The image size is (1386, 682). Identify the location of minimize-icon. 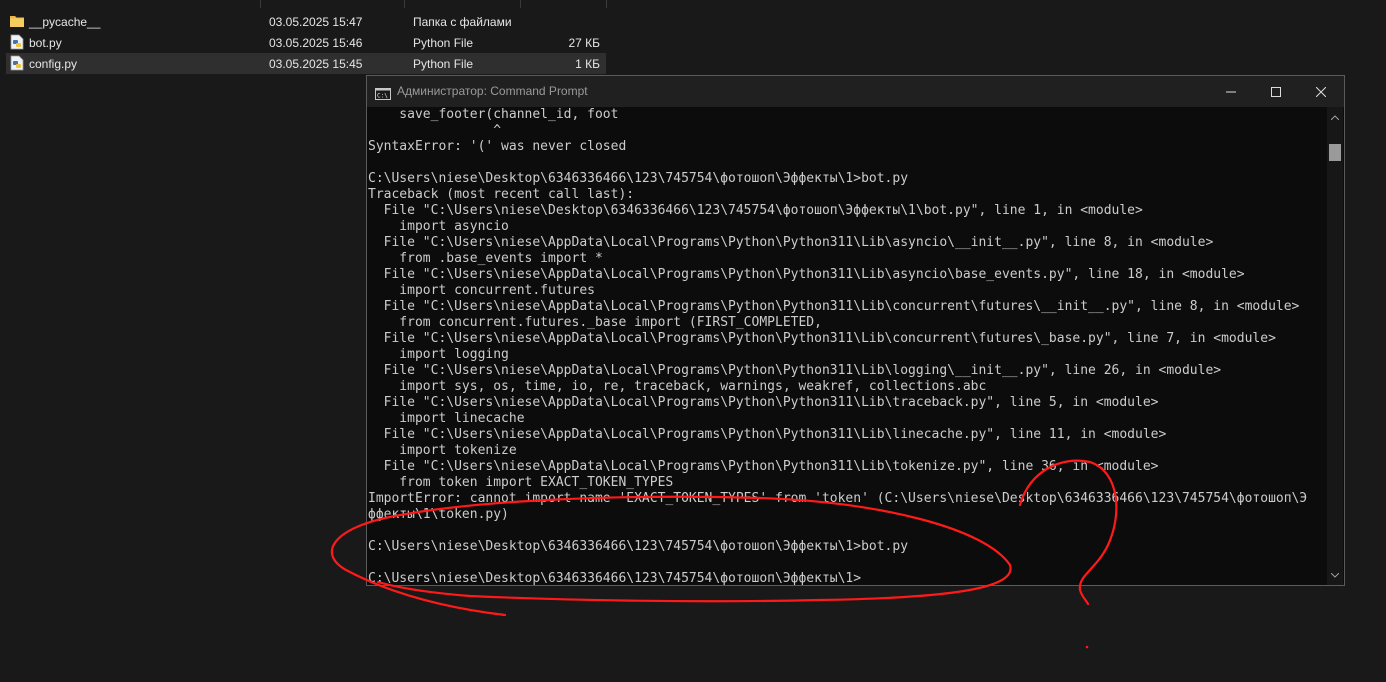
(1230, 91).